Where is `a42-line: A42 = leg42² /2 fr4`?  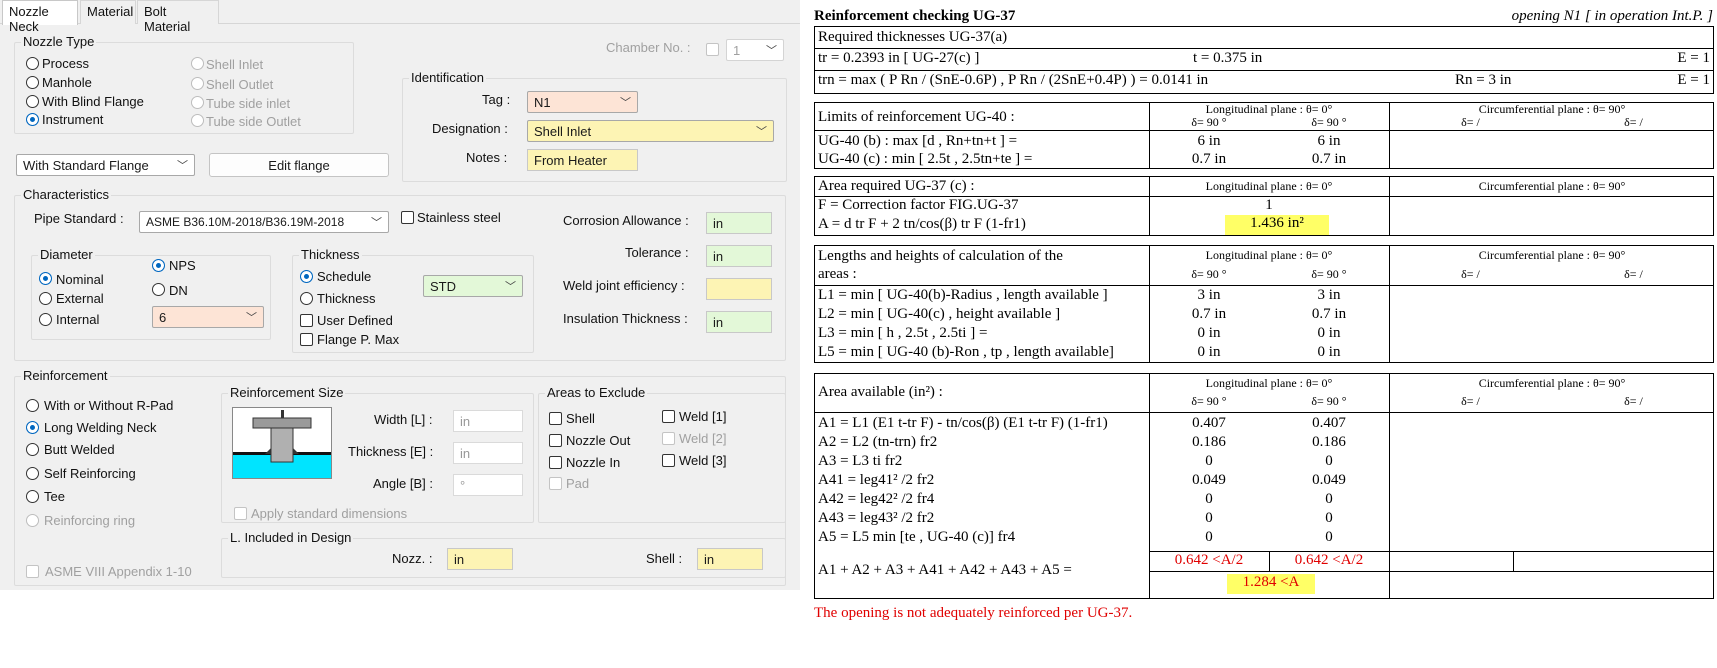
a42-line: A42 = leg42² /2 fr4 is located at coordinates (876, 499).